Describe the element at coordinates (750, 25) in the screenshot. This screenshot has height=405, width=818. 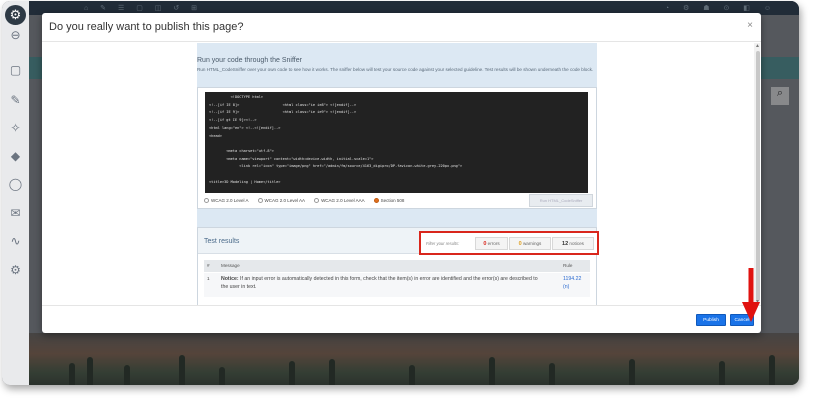
I see `close-icon: ×` at that location.